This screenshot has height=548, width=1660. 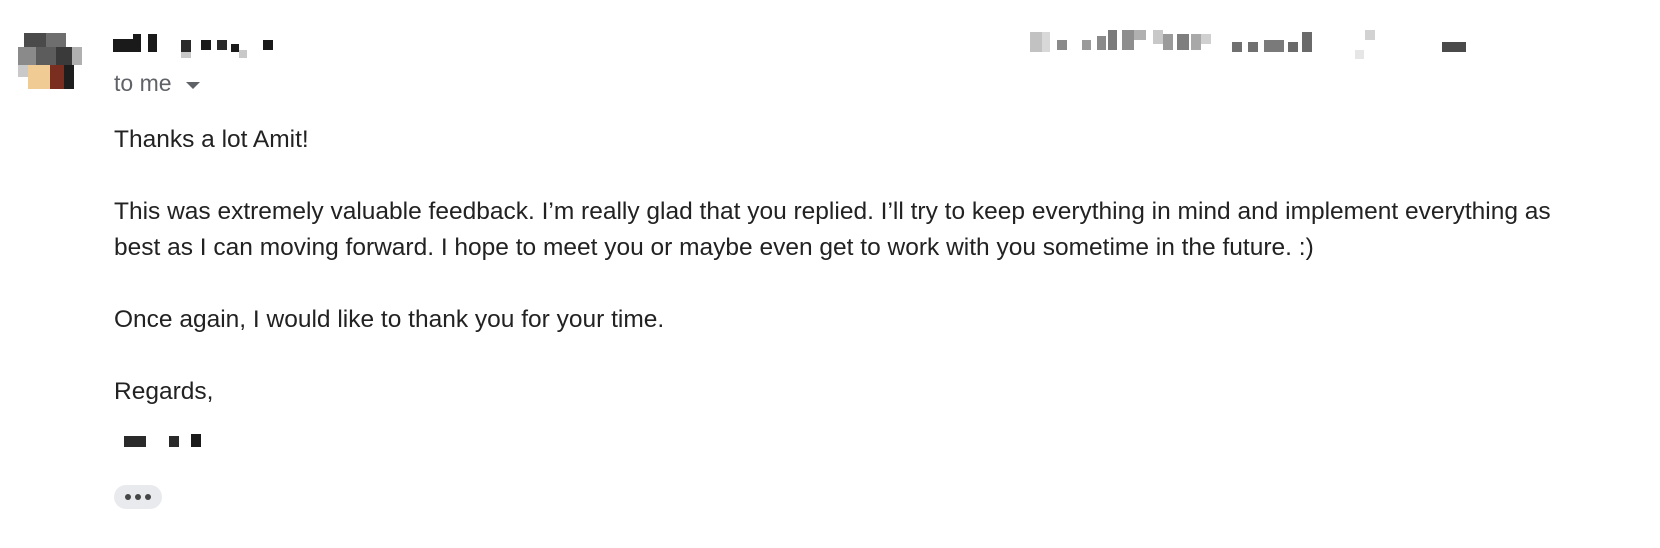 I want to click on message-timestamp, so click(x=1310, y=48).